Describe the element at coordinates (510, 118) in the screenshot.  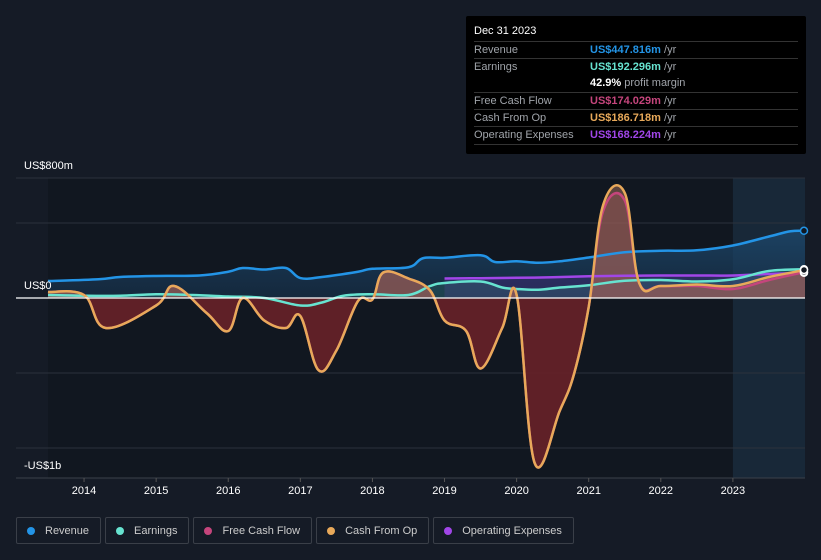
I see `tooltip-label: Cash From Op` at that location.